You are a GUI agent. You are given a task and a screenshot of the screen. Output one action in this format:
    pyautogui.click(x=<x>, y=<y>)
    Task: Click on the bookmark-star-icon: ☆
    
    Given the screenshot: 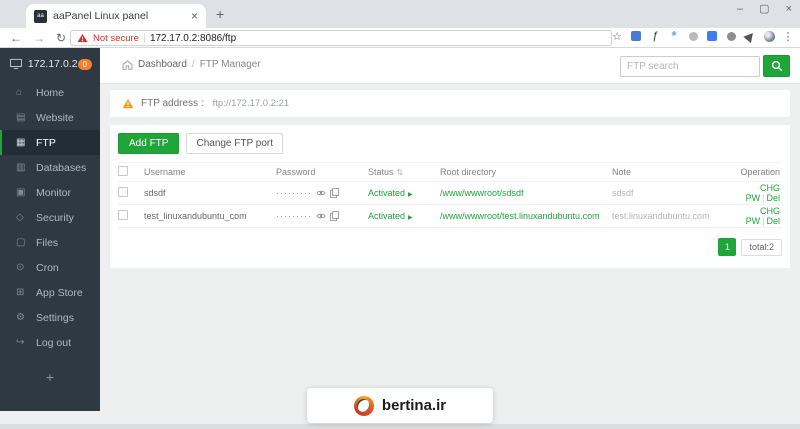 What is the action you would take?
    pyautogui.click(x=617, y=36)
    